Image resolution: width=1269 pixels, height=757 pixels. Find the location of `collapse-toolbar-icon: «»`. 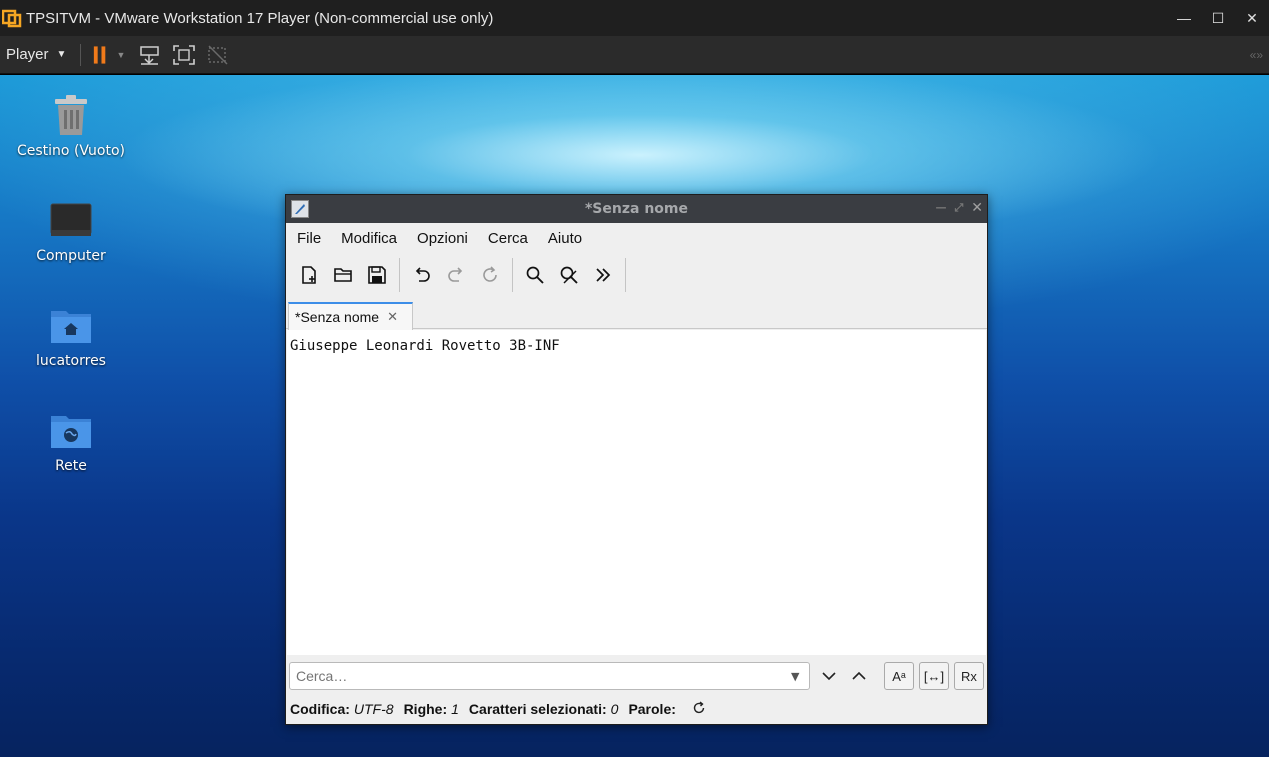

collapse-toolbar-icon: «» is located at coordinates (1256, 55).